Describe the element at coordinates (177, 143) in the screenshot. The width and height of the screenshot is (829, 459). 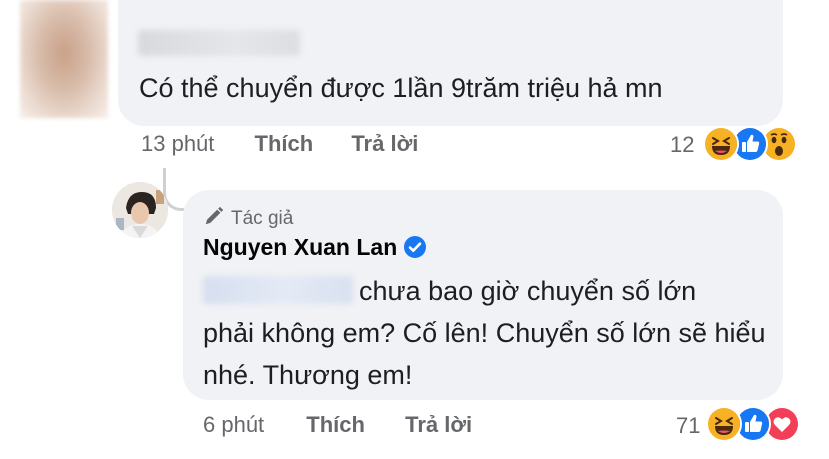
I see `comment-time: 13 phút` at that location.